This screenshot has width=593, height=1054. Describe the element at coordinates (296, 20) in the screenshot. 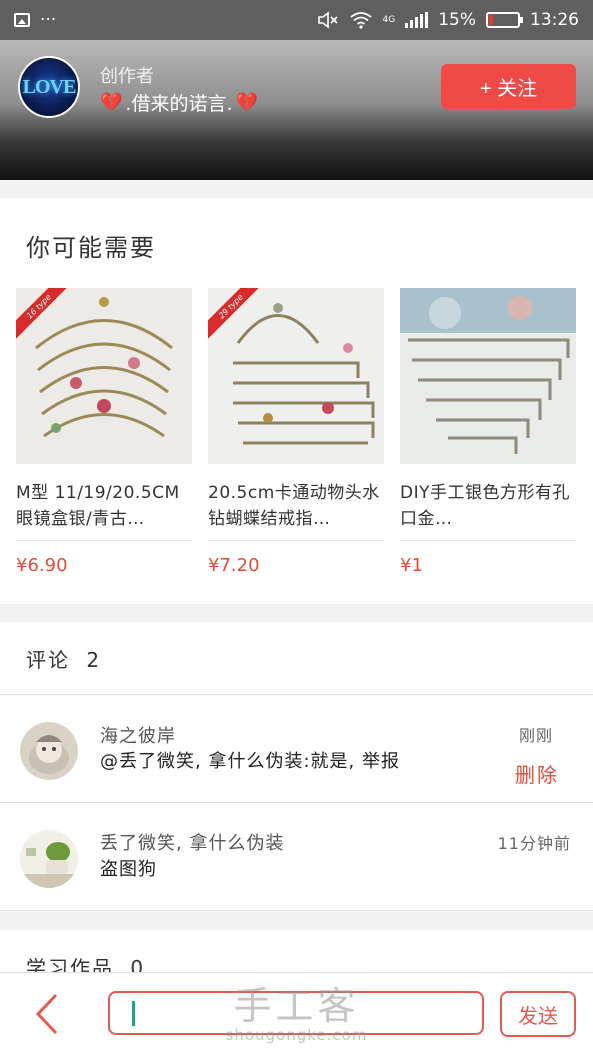

I see `status-bar: ··· 4G 15% 13:26` at that location.